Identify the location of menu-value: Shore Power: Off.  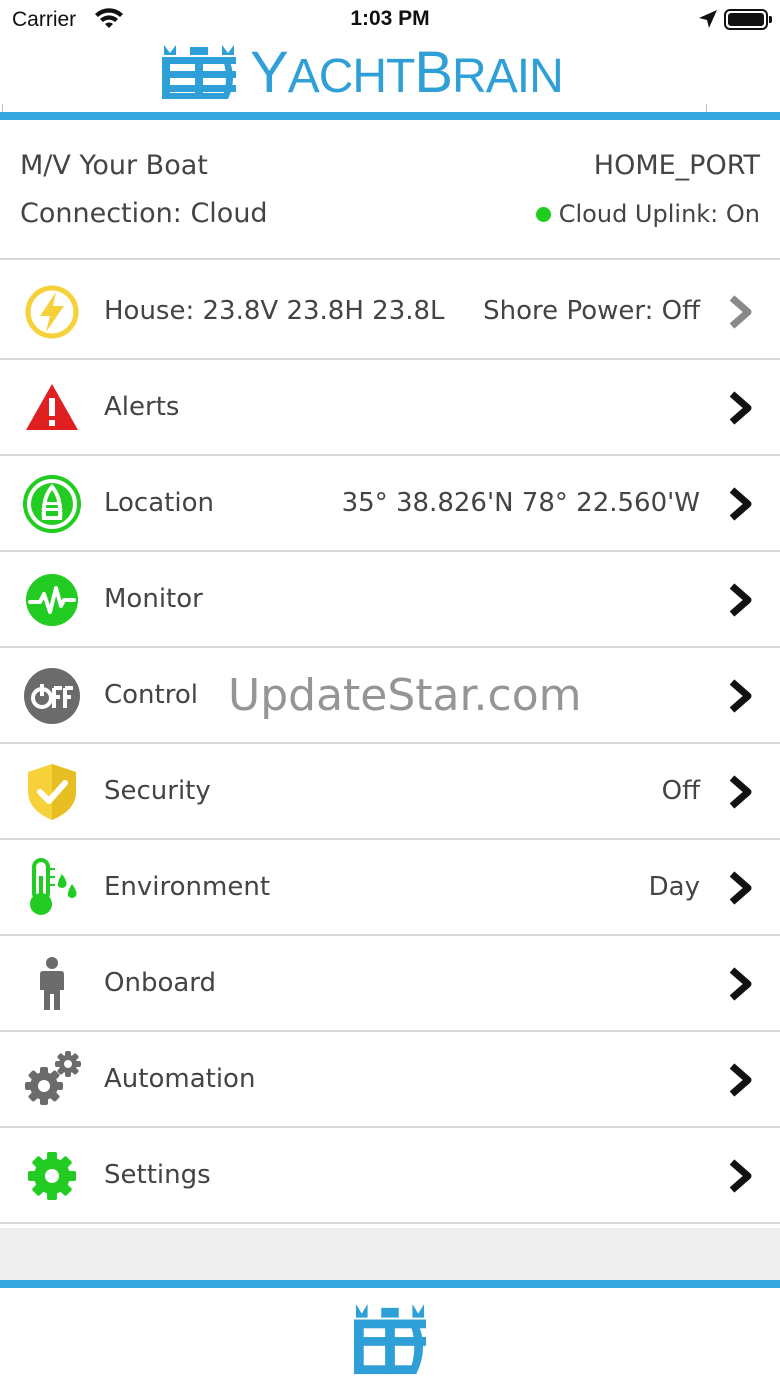
(591, 311).